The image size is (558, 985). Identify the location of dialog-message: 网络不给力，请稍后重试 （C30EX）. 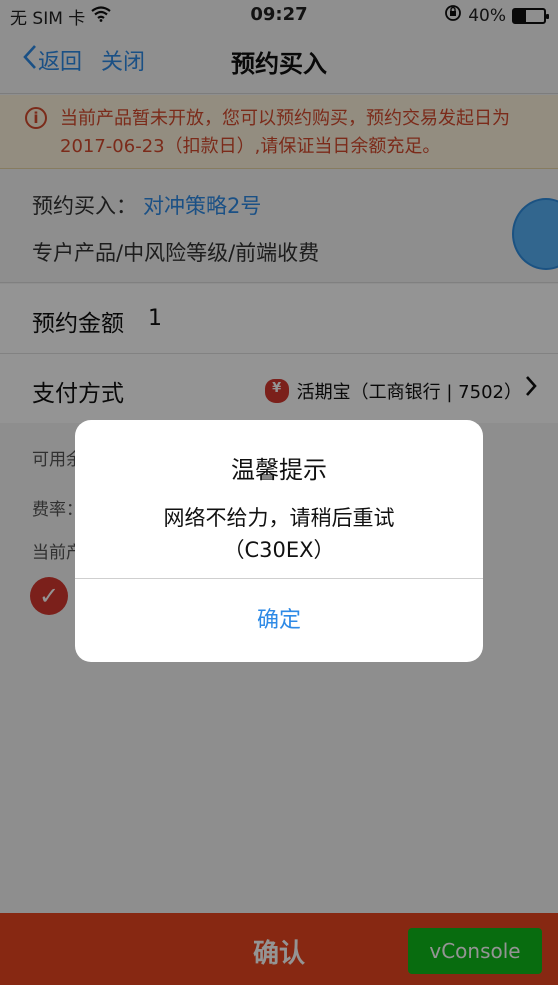
(279, 534).